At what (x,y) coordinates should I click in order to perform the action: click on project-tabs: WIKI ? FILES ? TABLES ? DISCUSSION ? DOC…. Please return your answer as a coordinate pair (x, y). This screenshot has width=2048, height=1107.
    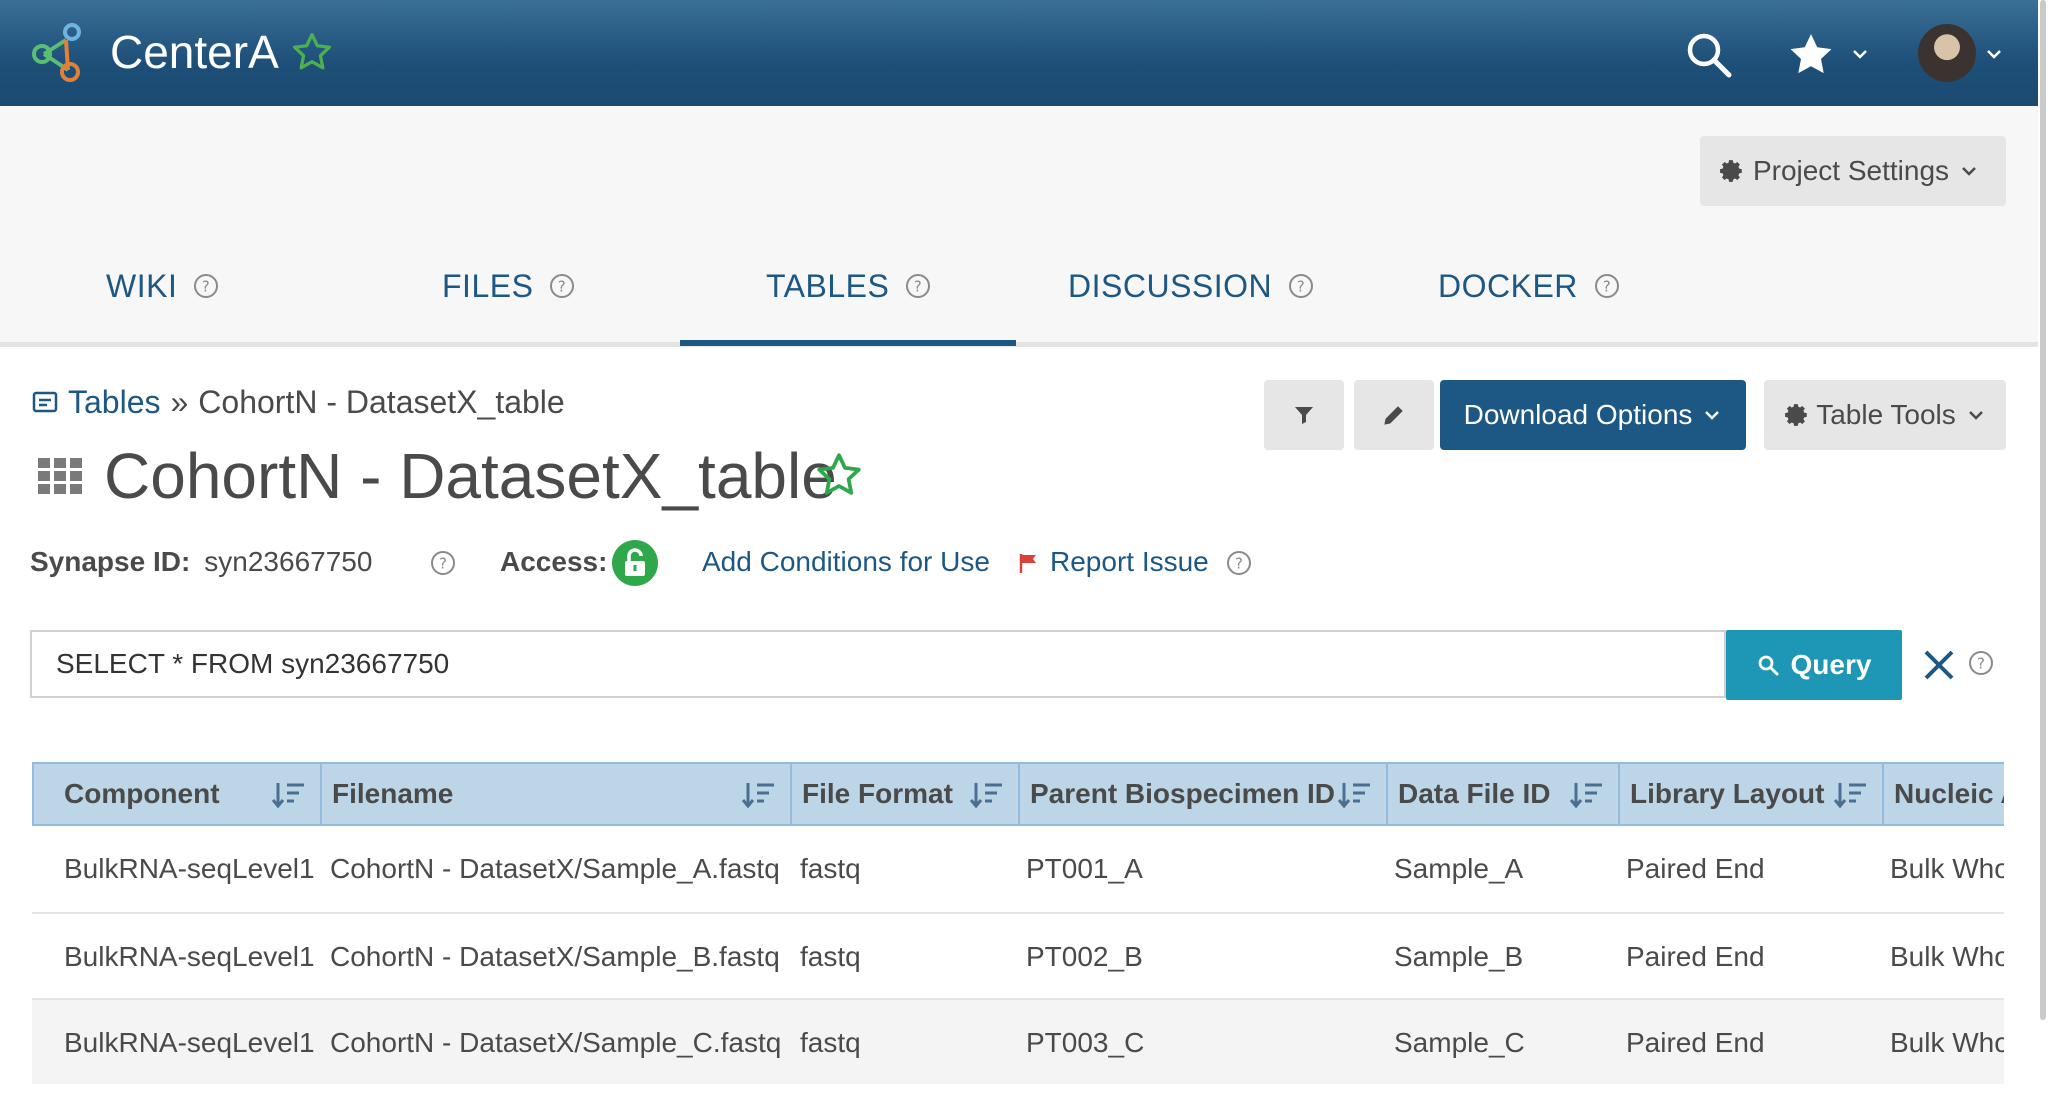
    Looking at the image, I should click on (1019, 289).